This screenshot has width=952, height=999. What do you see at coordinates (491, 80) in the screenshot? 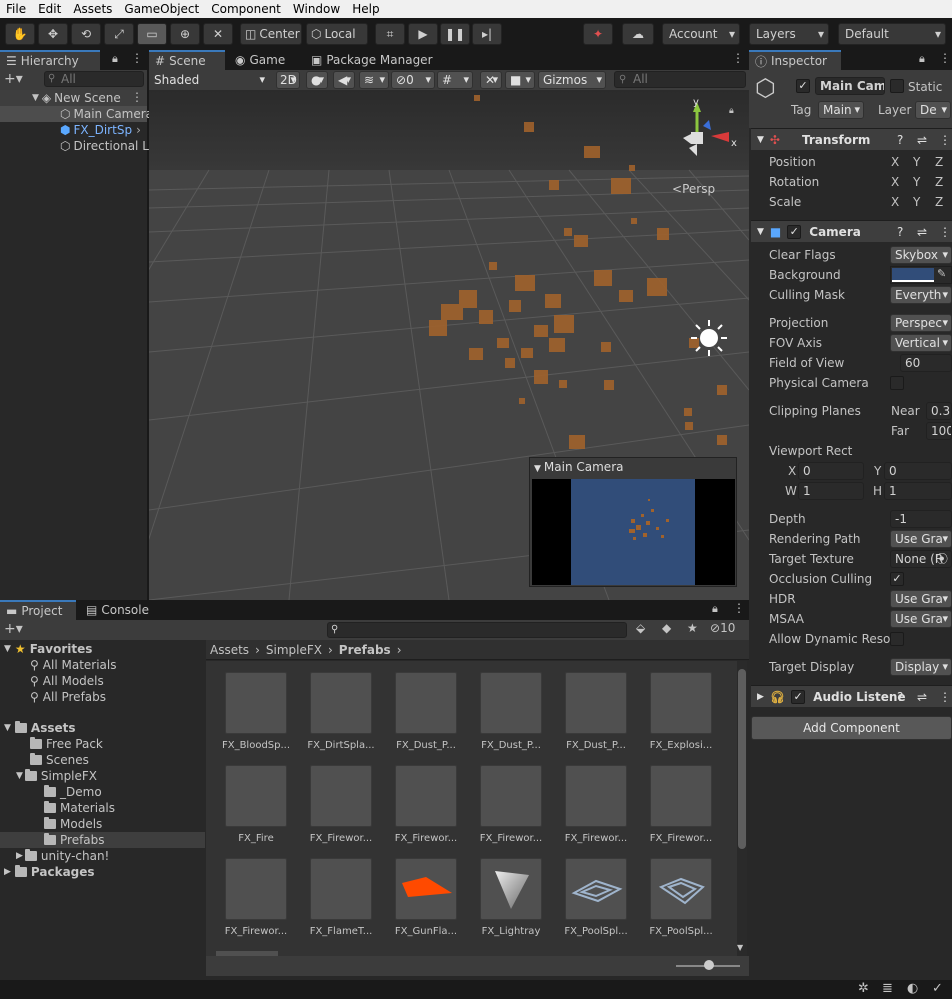
I see `tools-toggle: ✕` at bounding box center [491, 80].